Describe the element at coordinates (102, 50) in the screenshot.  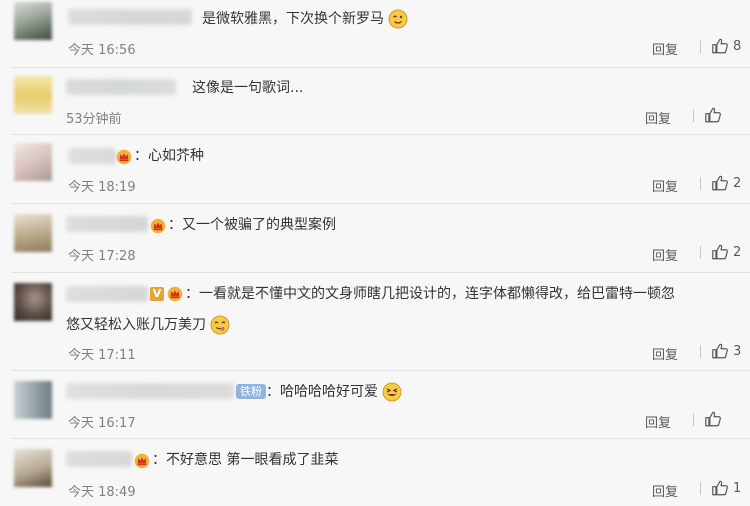
I see `timestamp: 今天 16:56` at that location.